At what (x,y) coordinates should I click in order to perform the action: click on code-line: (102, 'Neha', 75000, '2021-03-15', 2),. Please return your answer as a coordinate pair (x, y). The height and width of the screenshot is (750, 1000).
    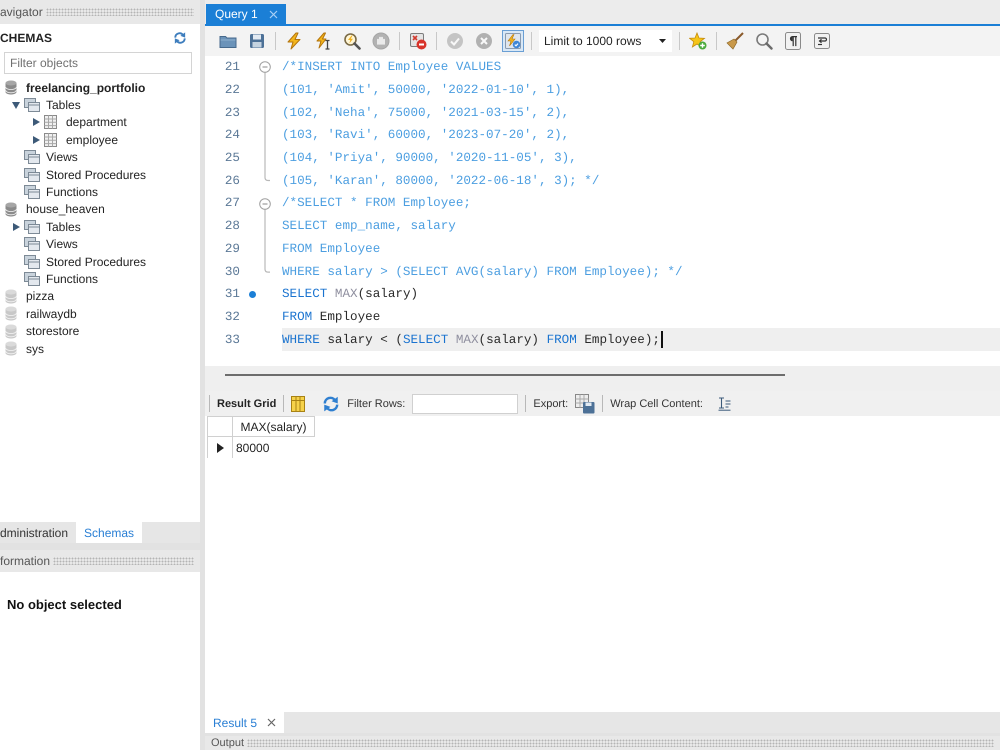
    Looking at the image, I should click on (426, 113).